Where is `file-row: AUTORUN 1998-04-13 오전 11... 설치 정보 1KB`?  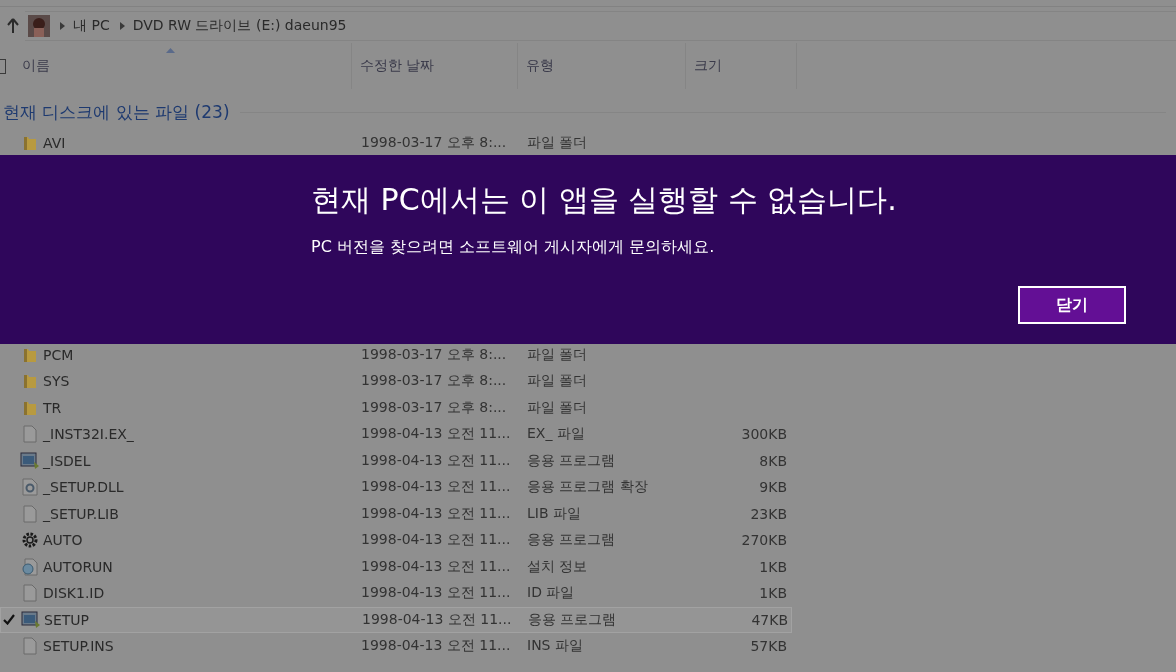 file-row: AUTORUN 1998-04-13 오전 11... 설치 정보 1KB is located at coordinates (396, 566).